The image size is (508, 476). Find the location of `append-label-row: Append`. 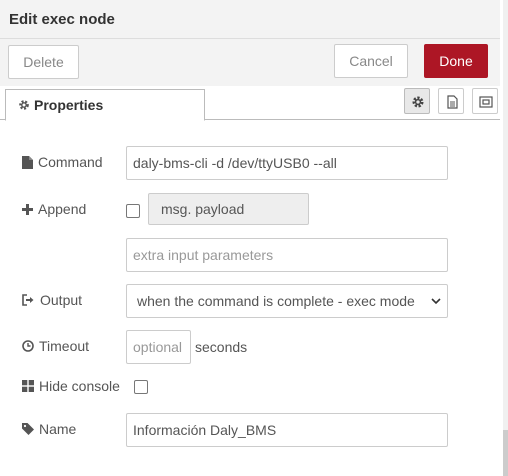

append-label-row: Append is located at coordinates (54, 209).